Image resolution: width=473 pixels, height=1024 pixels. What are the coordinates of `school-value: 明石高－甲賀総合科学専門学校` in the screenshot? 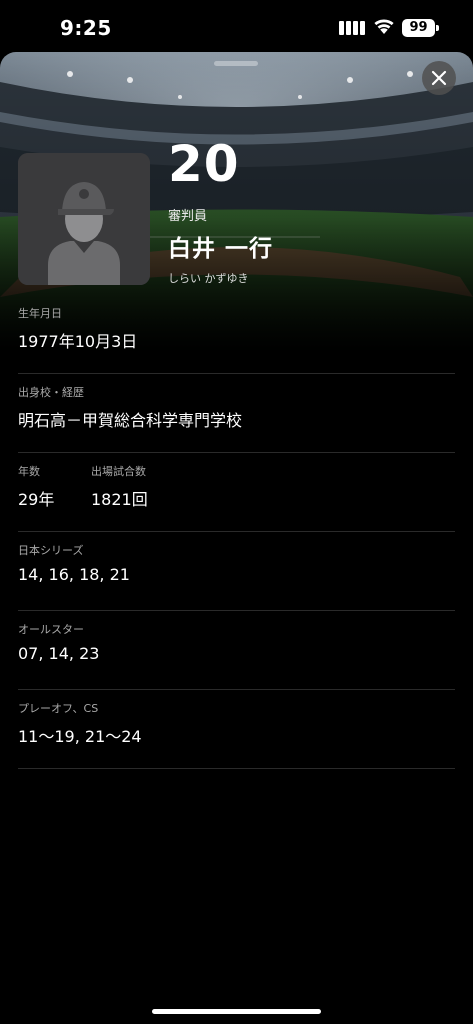 It's located at (130, 420).